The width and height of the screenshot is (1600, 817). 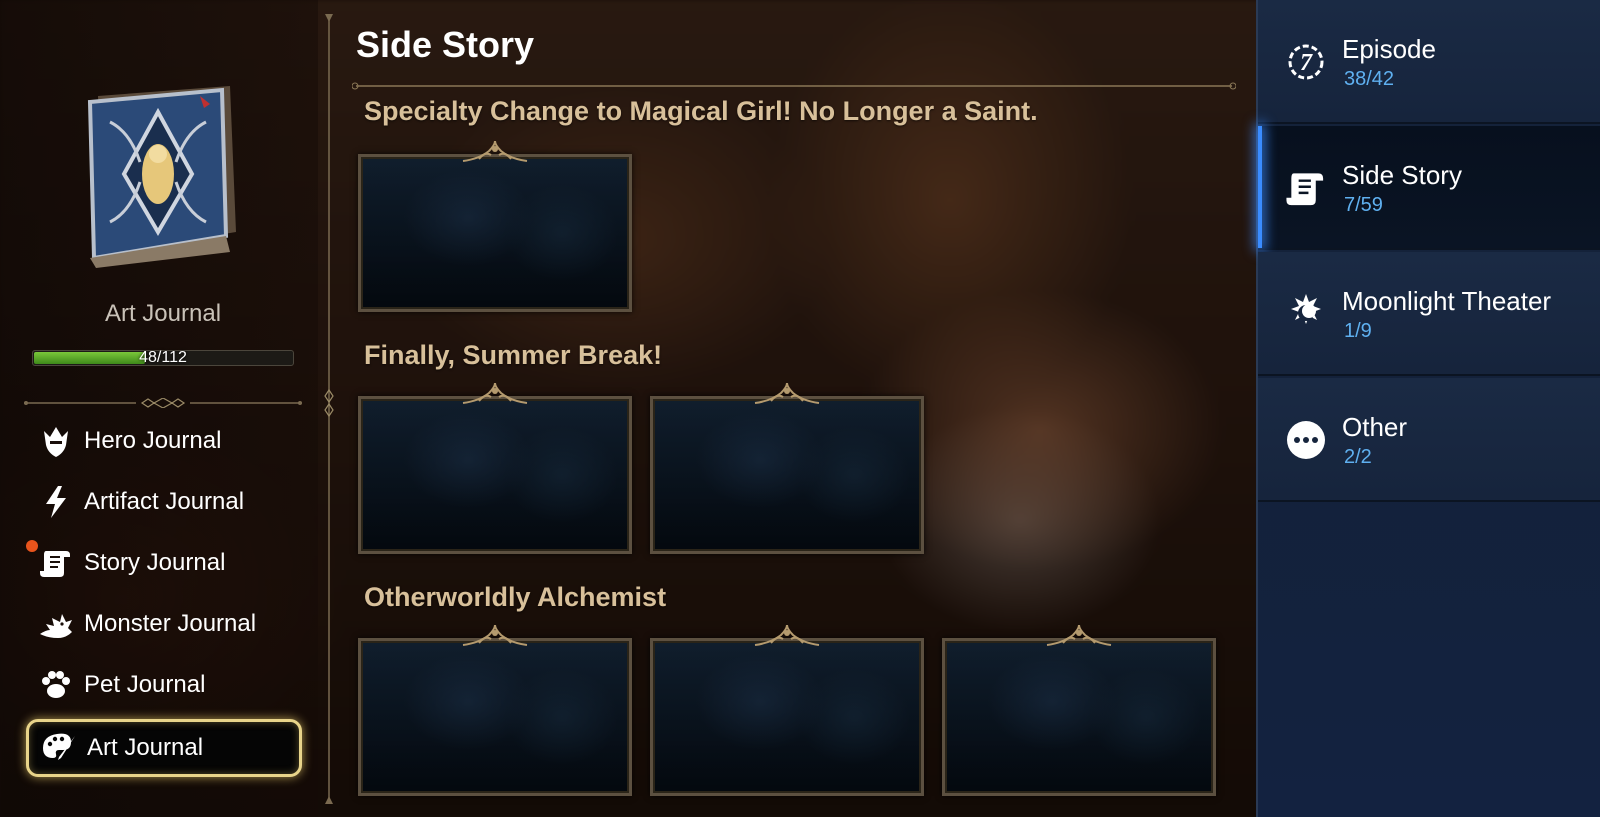 I want to click on nav-art-journal: Art Journal, so click(x=164, y=748).